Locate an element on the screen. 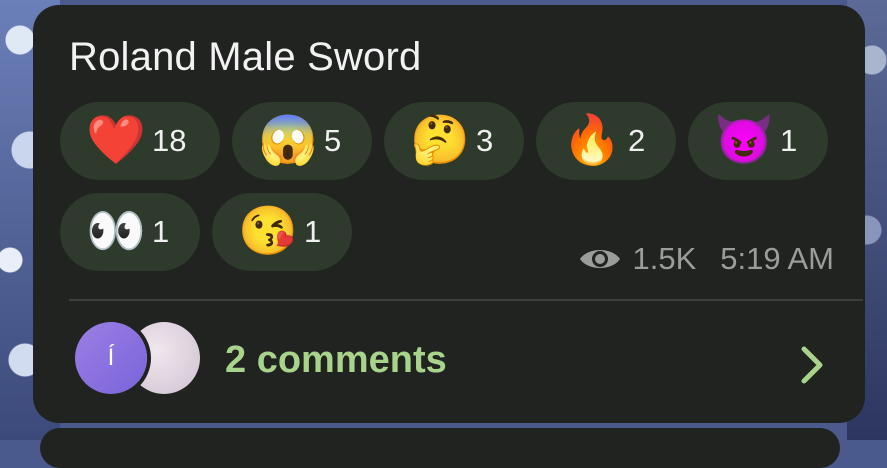 The image size is (887, 468). heart-icon: ❤️ is located at coordinates (116, 140).